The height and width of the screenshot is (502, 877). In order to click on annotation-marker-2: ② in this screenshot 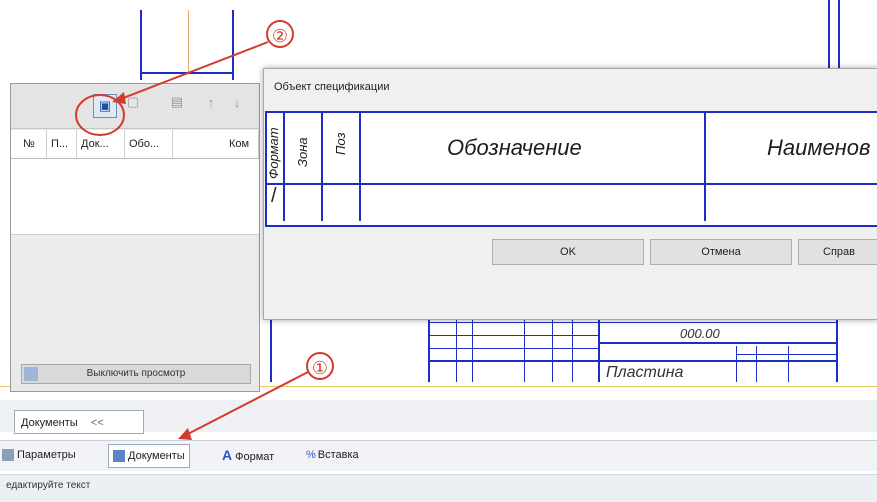, I will do `click(280, 34)`.